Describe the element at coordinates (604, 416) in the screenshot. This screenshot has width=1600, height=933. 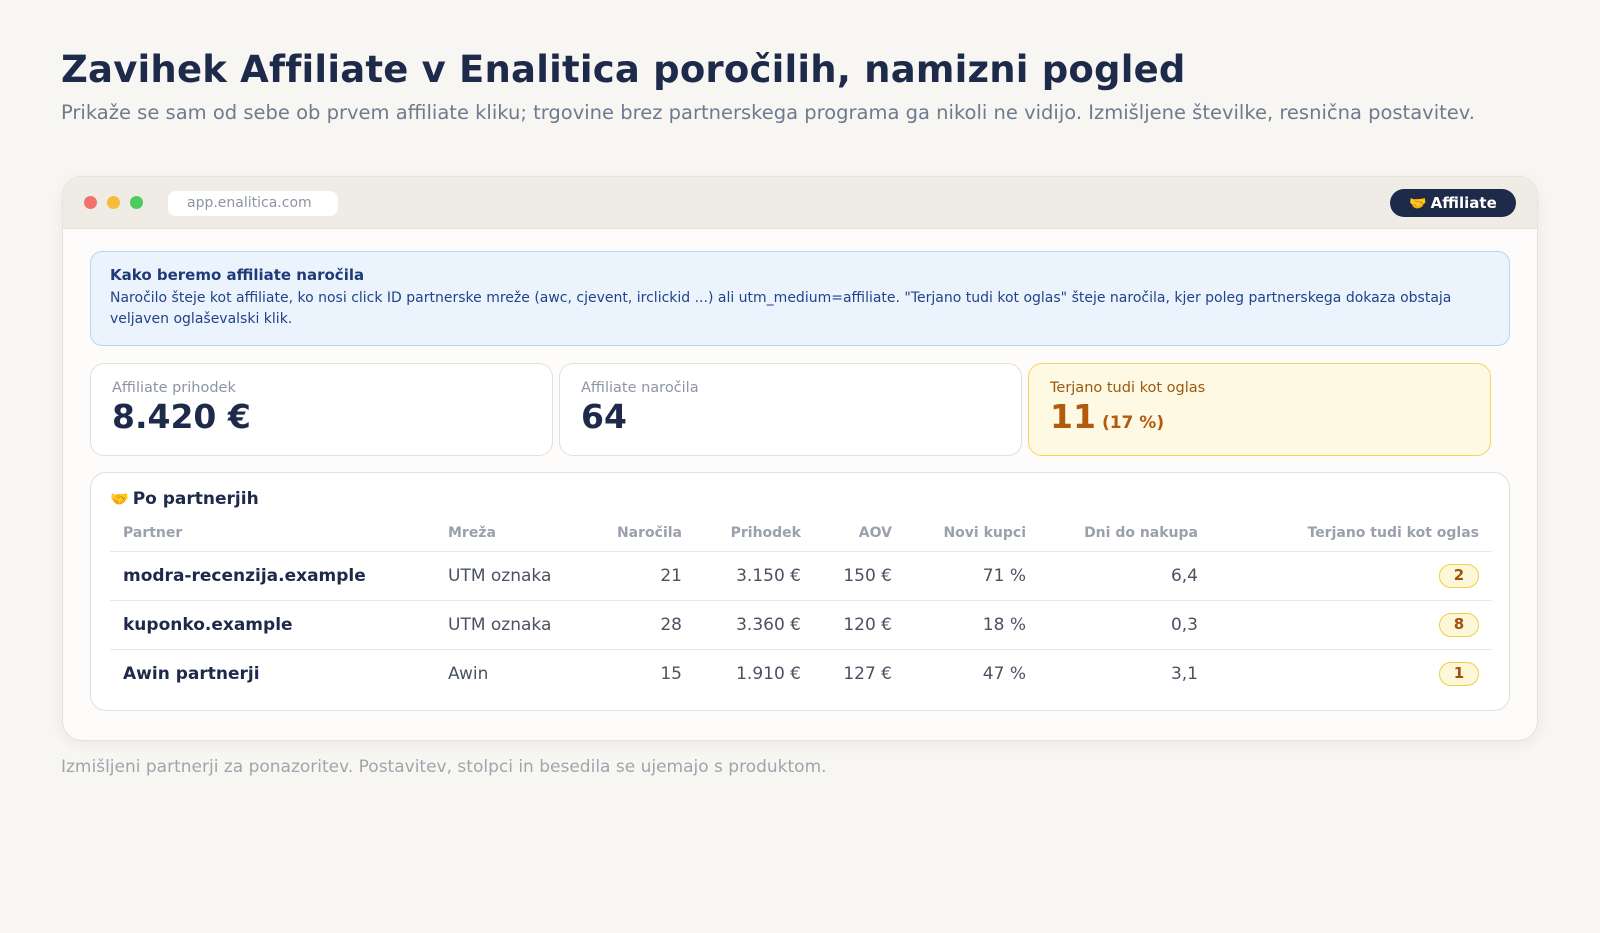
I see `kpi-value: 64` at that location.